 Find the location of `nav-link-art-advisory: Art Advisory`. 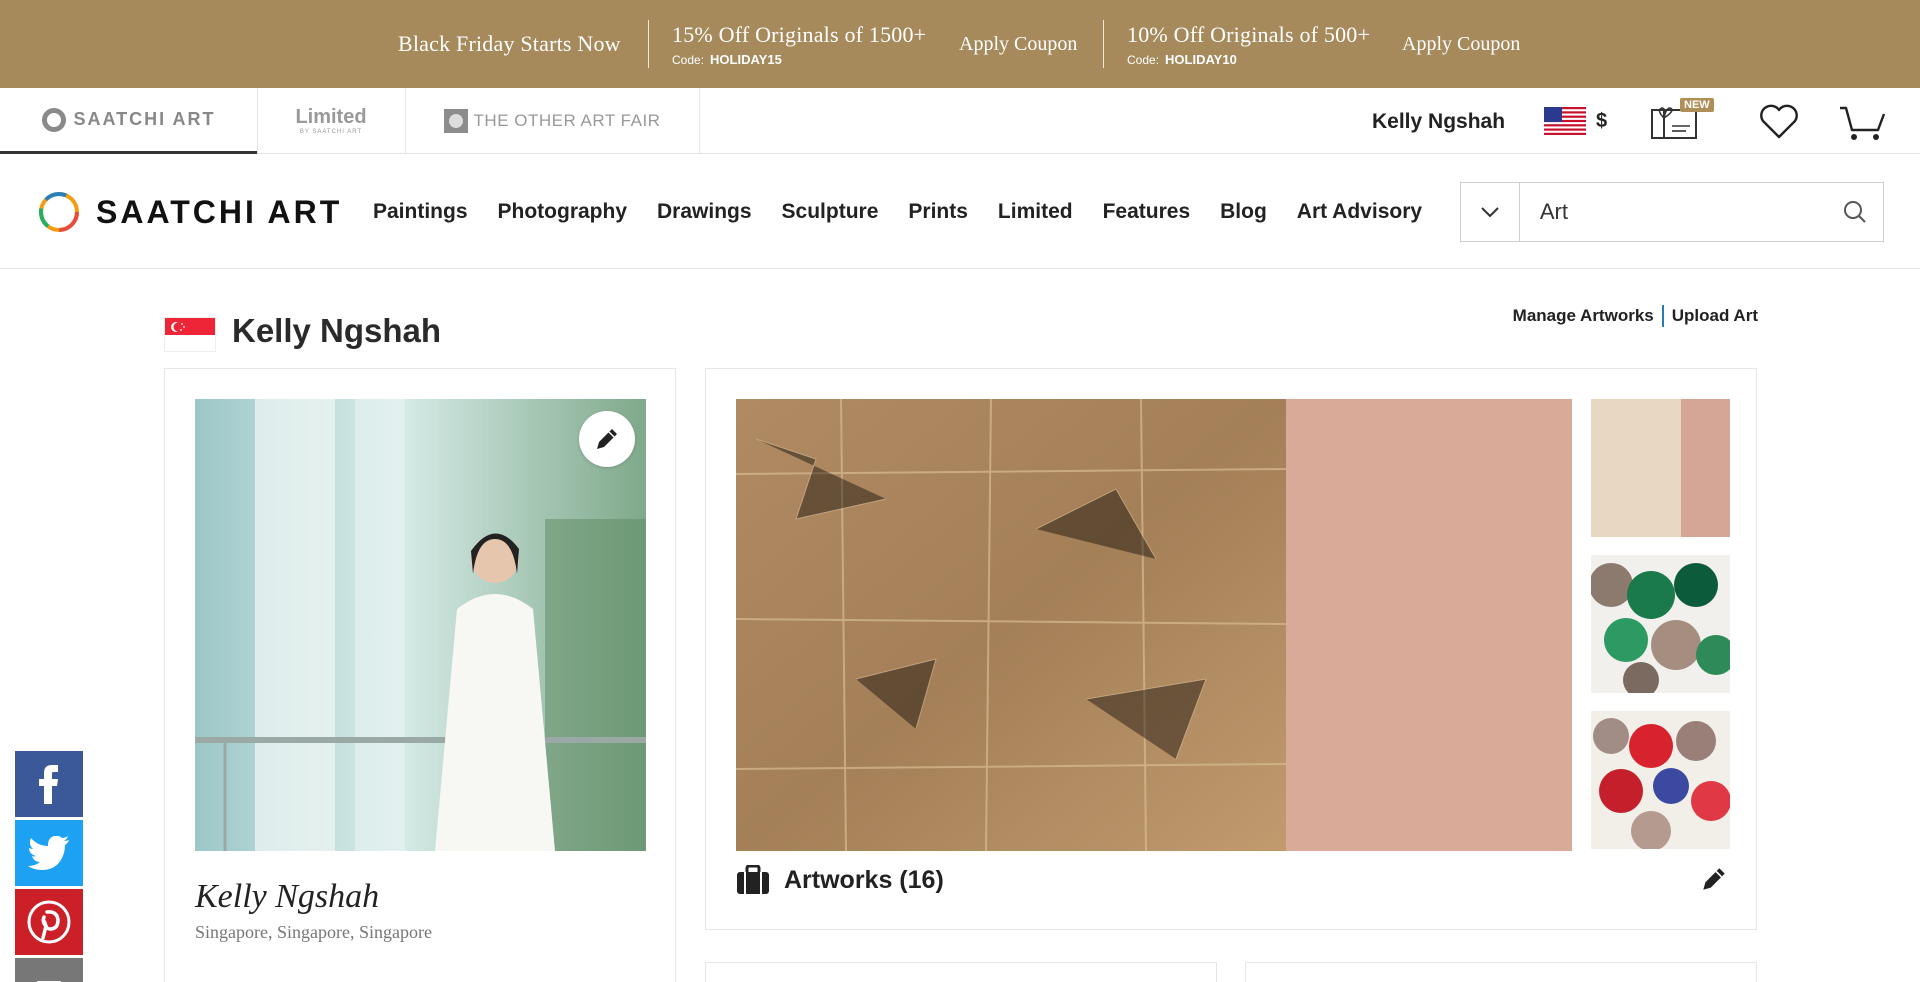

nav-link-art-advisory: Art Advisory is located at coordinates (1359, 212).